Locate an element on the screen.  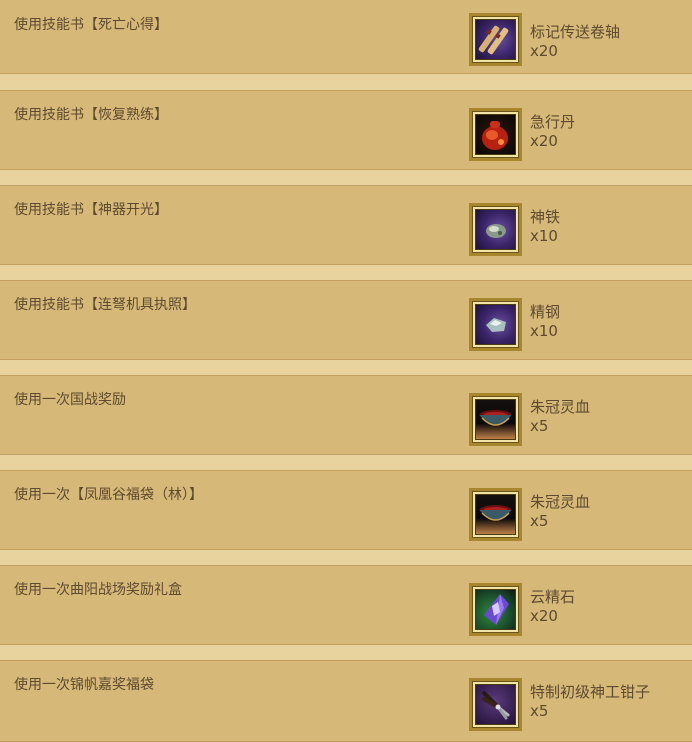
pliers-icon is located at coordinates (495, 704).